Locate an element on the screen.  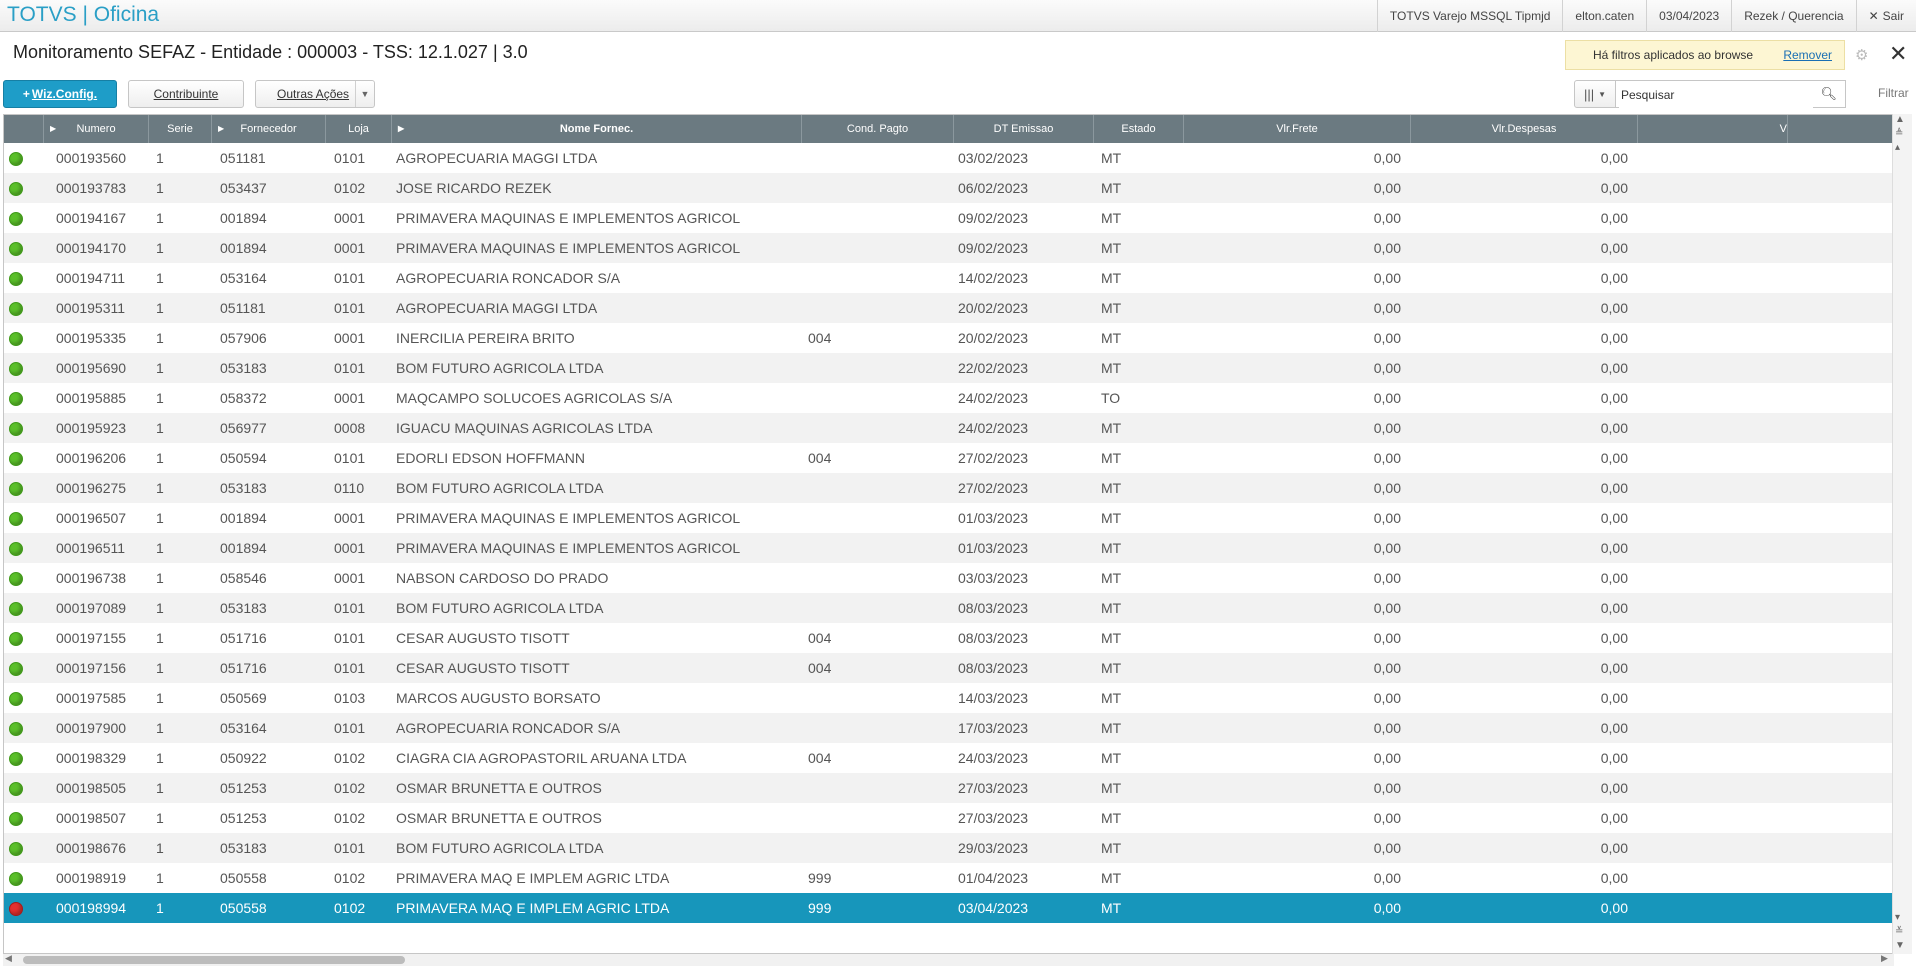
scroll-up-icon: ▴ is located at coordinates (1897, 147).